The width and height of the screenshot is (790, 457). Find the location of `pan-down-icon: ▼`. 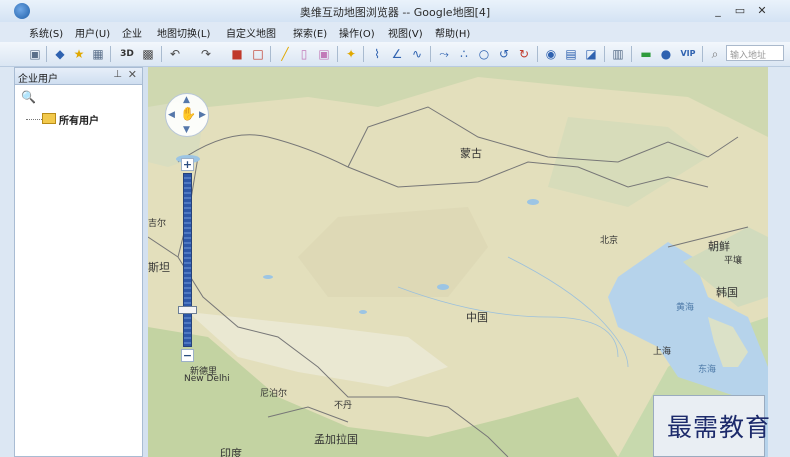

pan-down-icon: ▼ is located at coordinates (186, 130).